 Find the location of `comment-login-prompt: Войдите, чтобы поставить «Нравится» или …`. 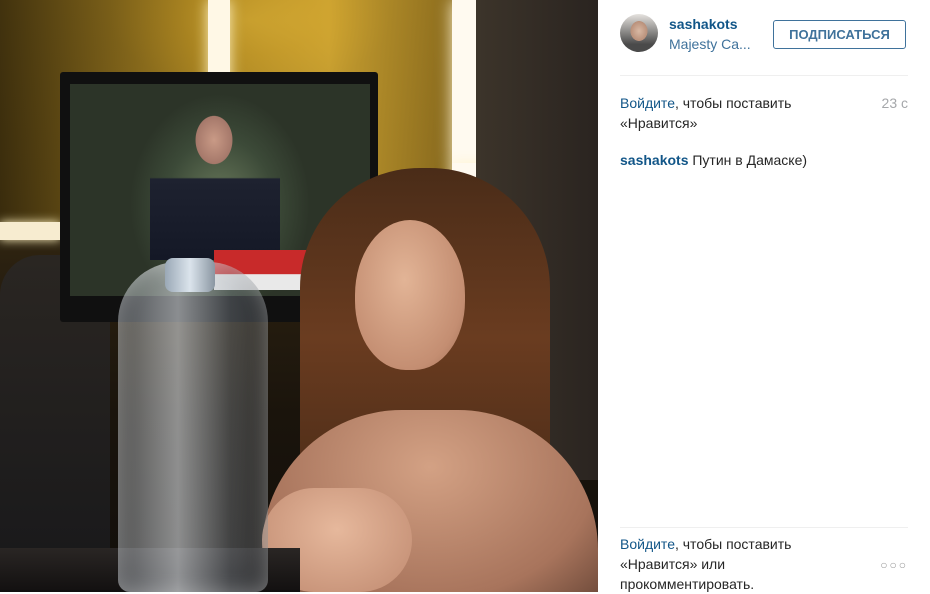

comment-login-prompt: Войдите, чтобы поставить «Нравится» или … is located at coordinates (730, 564).